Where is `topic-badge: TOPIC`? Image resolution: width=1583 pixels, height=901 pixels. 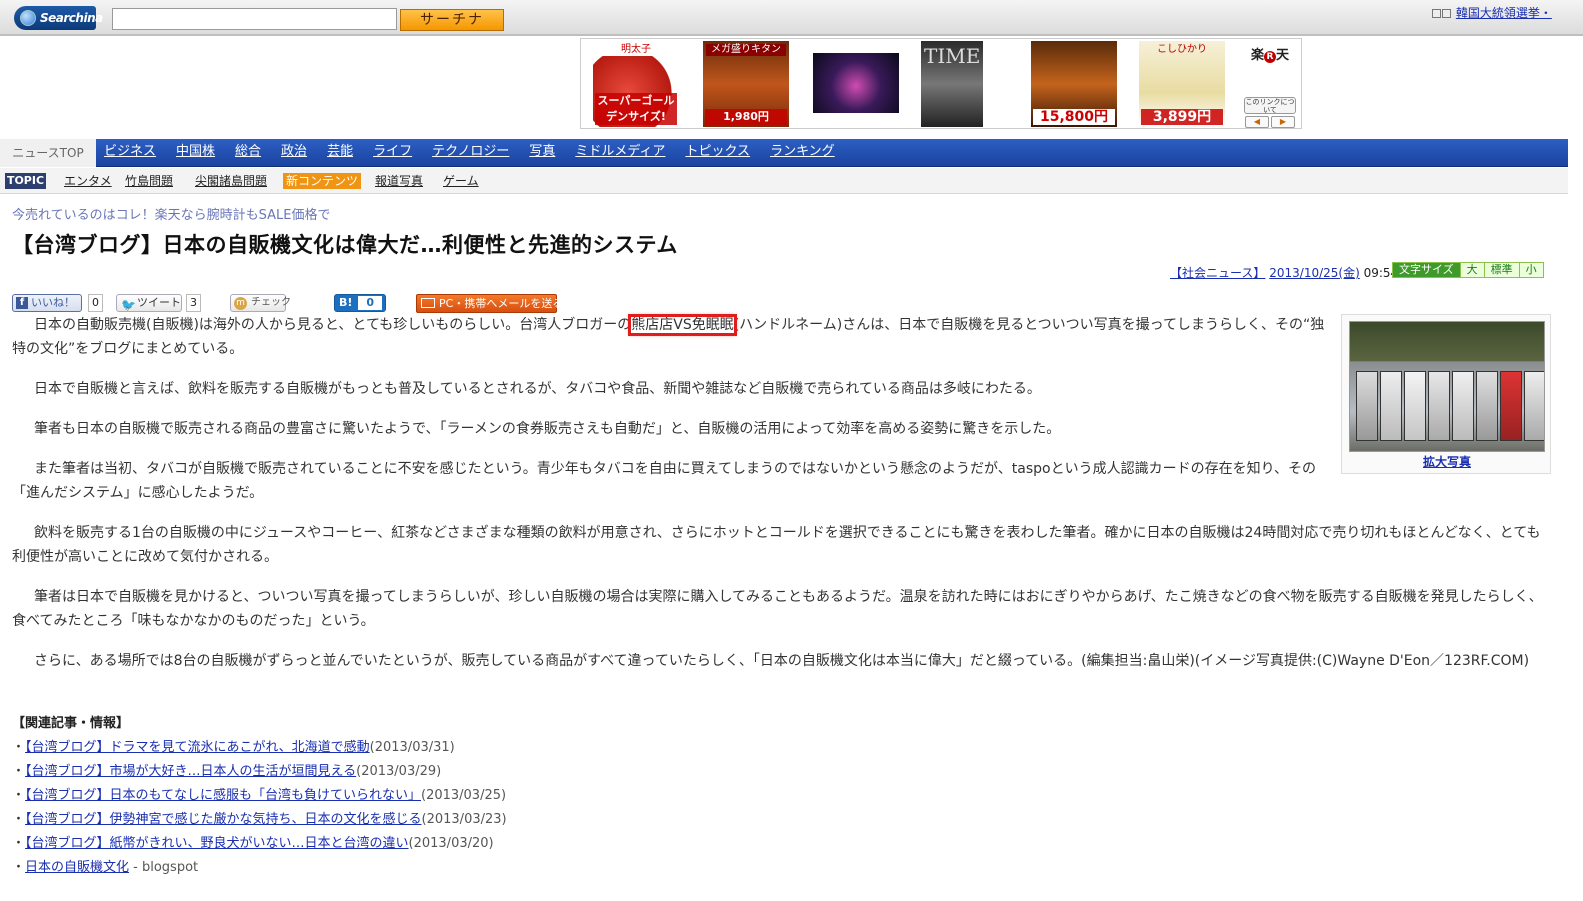
topic-badge: TOPIC is located at coordinates (25, 181).